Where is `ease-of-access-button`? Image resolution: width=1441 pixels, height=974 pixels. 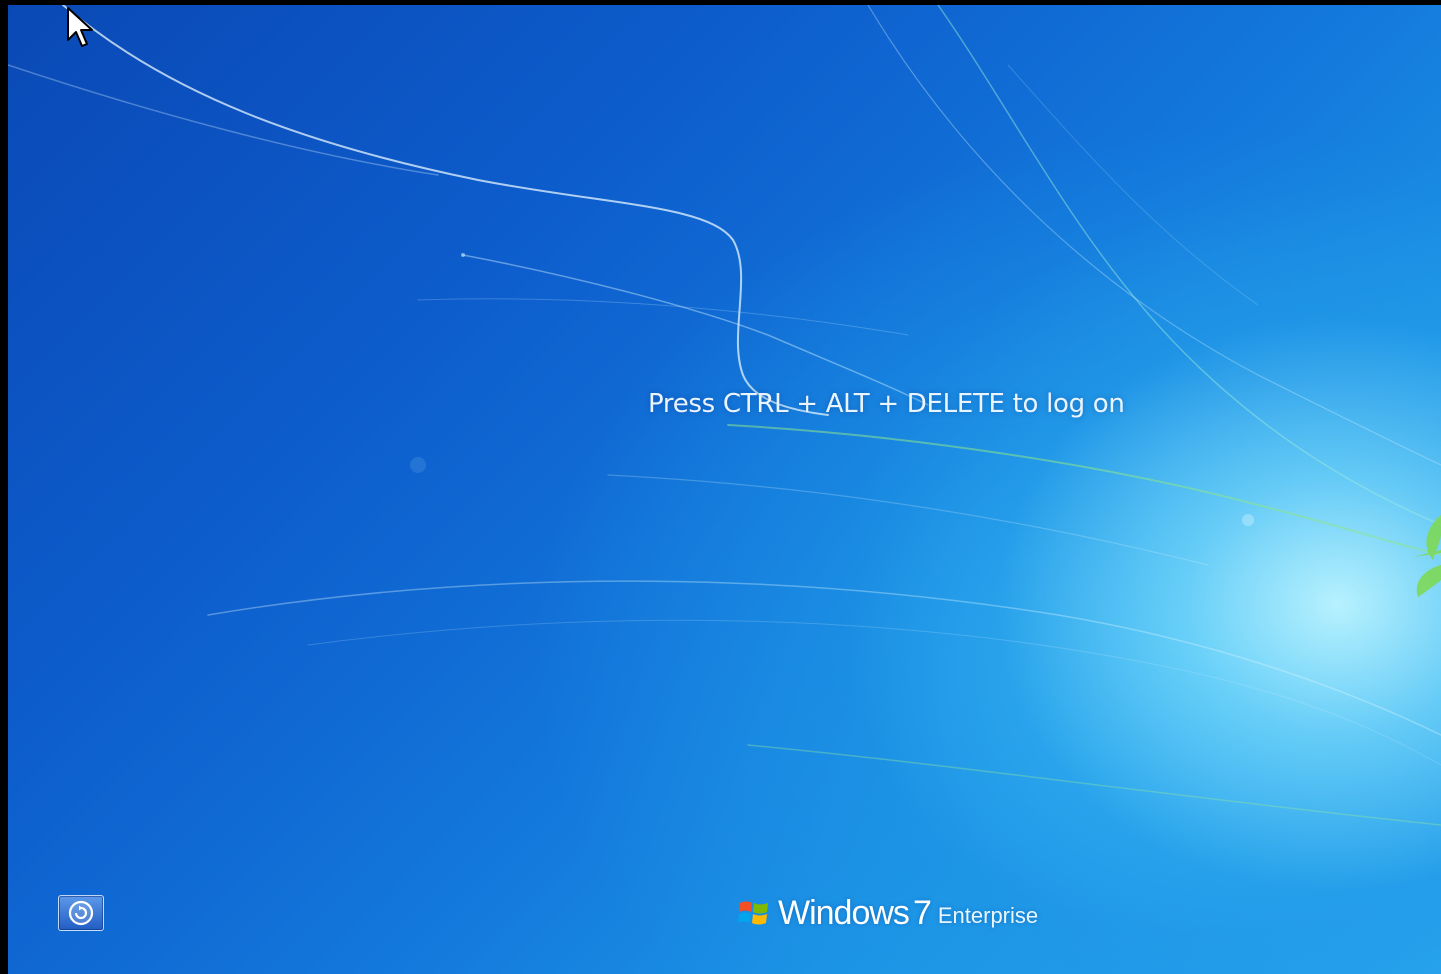
ease-of-access-button is located at coordinates (81, 913).